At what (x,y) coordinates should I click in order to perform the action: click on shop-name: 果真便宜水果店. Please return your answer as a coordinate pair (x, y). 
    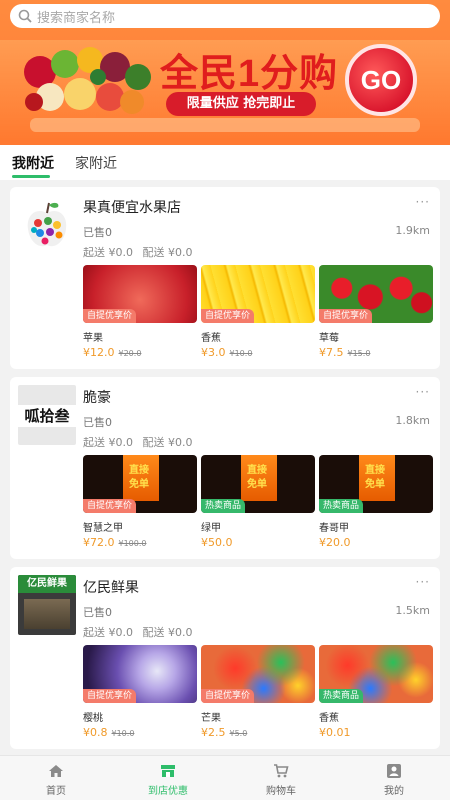
    Looking at the image, I should click on (132, 208).